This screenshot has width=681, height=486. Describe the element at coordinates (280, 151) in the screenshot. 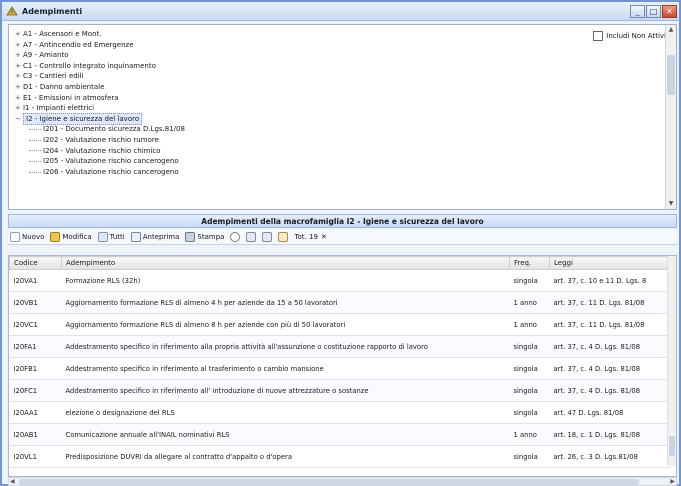

I see `tree-child-item: I204 - Valutazione rischio chimico` at that location.